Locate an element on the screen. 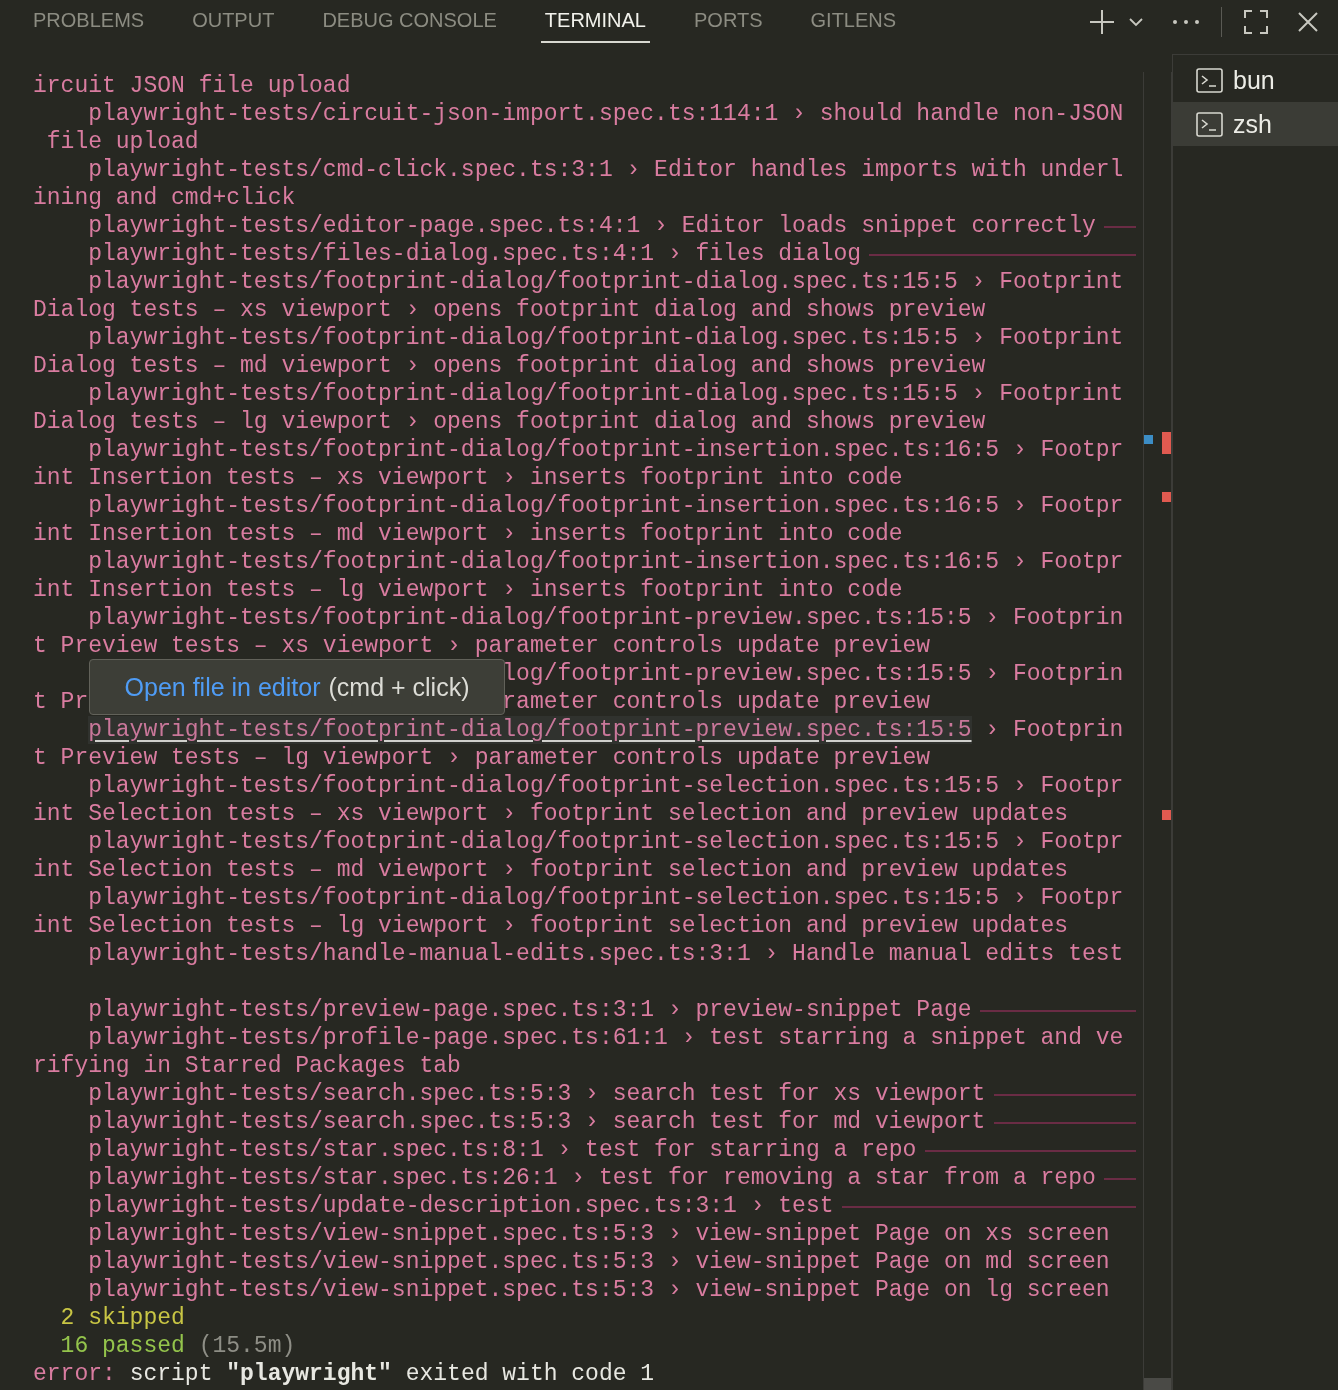 The image size is (1338, 1390). output-line: playwright-tests/footprint-dialog/footprint-preview.spec.ts:15:5 › Footprin is located at coordinates (606, 618).